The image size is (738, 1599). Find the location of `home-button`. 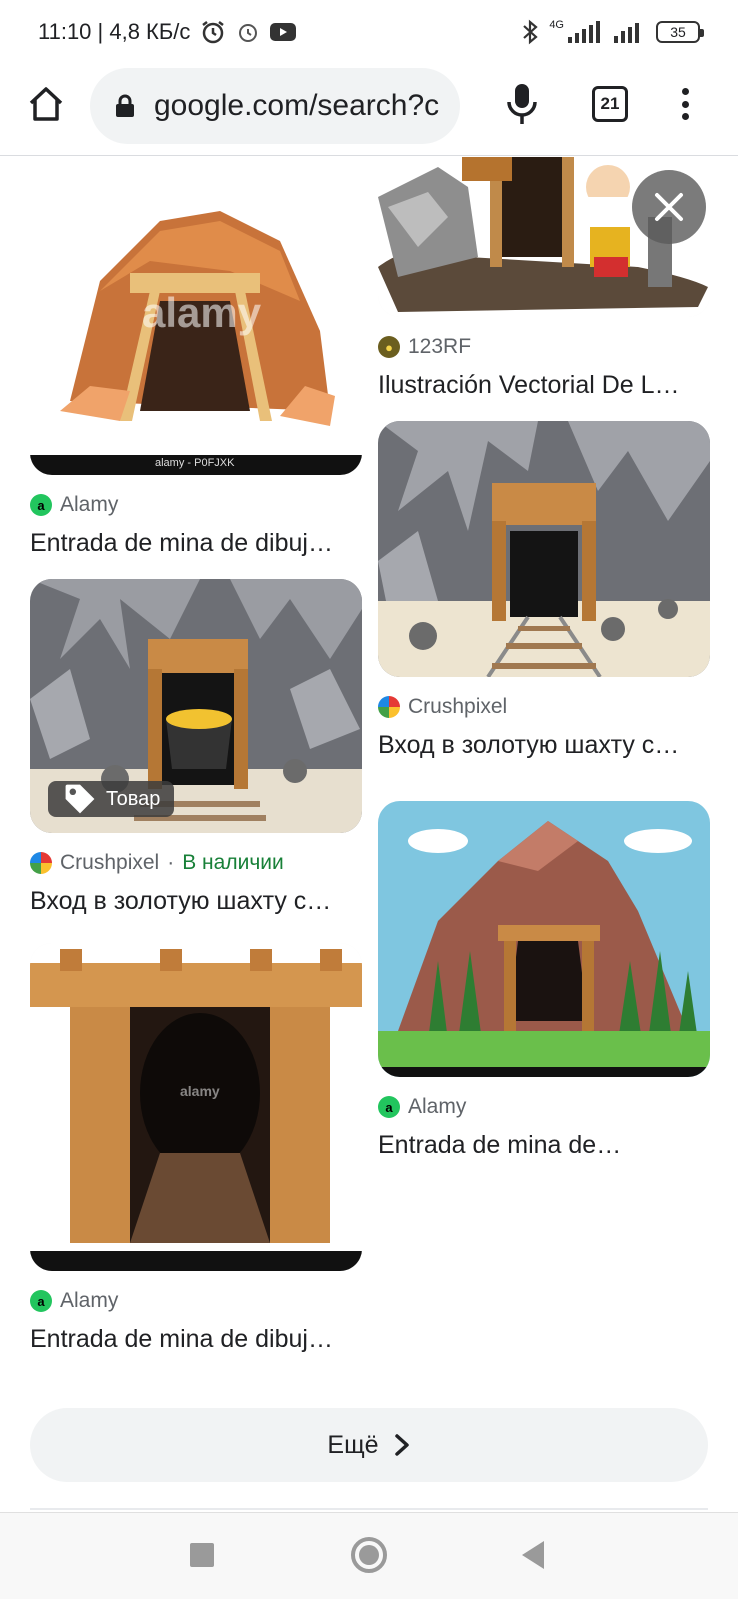

home-button is located at coordinates (46, 104).